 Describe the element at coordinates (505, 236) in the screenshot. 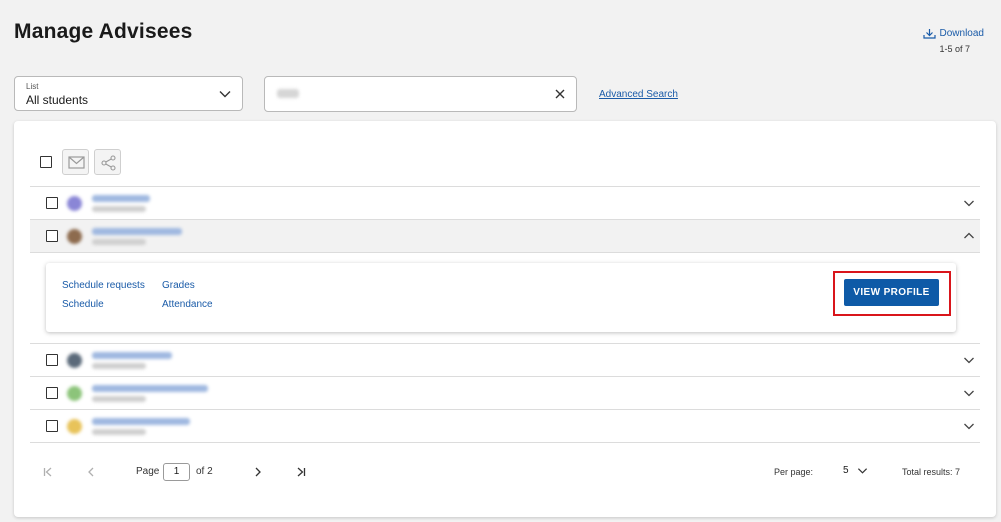

I see `student-row-expanded` at that location.